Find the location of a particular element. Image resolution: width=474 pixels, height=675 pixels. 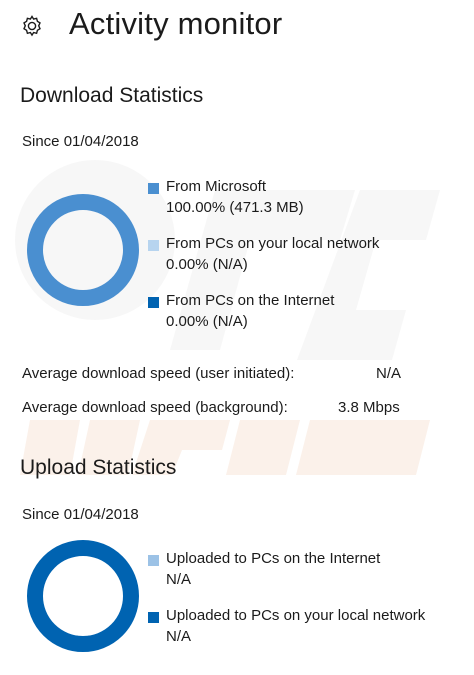

legend-label: Uploaded to PCs on your local network is located at coordinates (296, 615).